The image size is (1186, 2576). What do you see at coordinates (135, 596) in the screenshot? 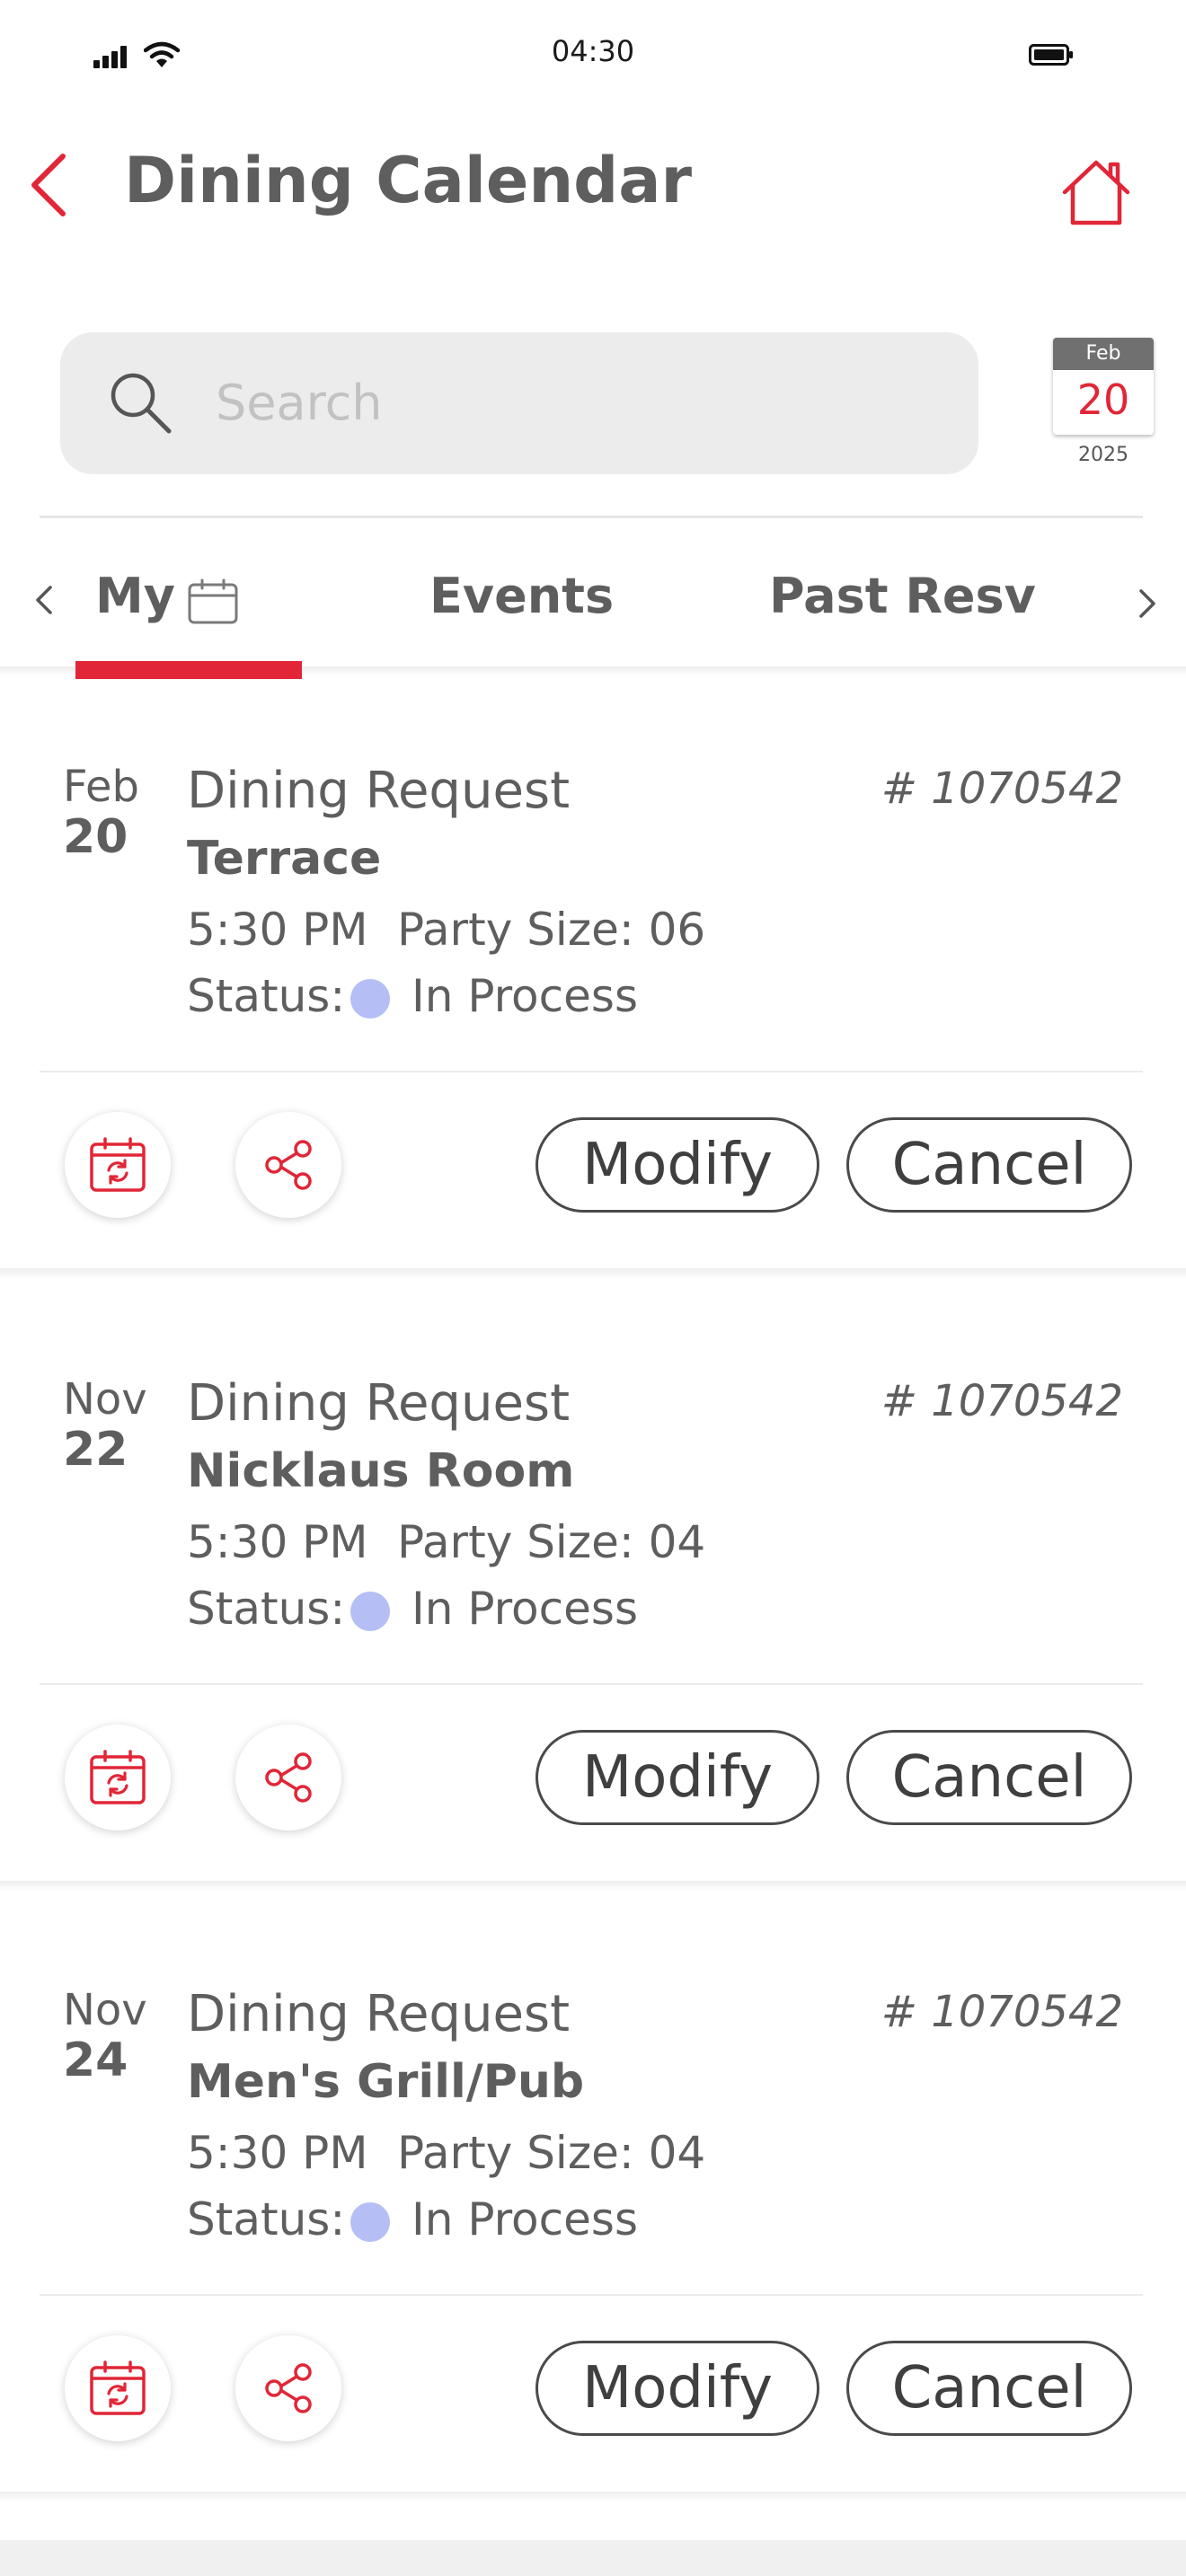
I see `tab-my: My` at bounding box center [135, 596].